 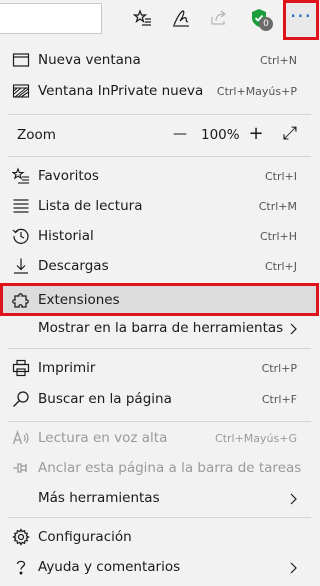 What do you see at coordinates (51, 18) in the screenshot?
I see `address-bar` at bounding box center [51, 18].